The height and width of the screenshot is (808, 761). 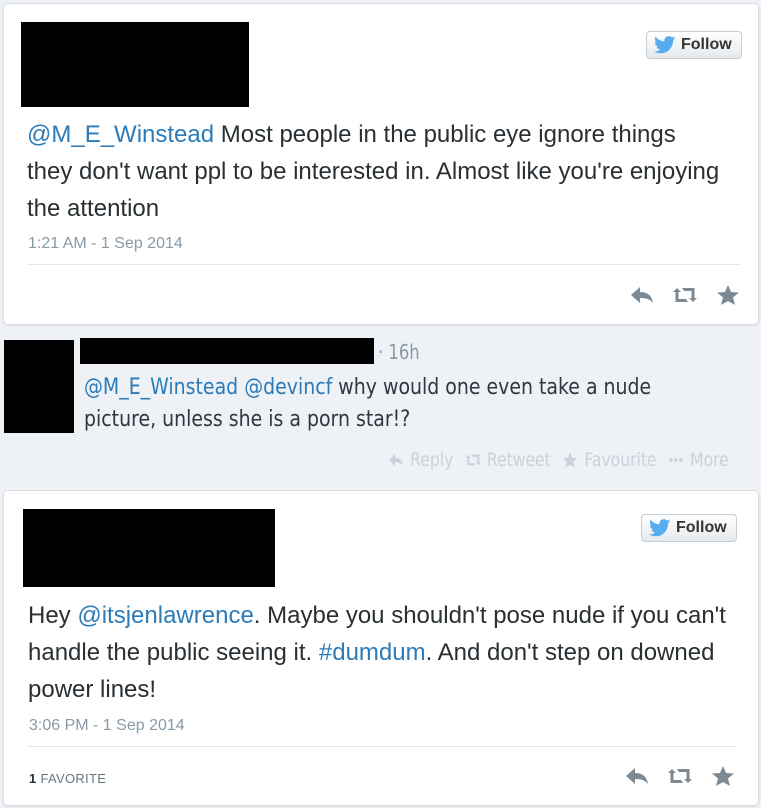 I want to click on retweet-action: Retweet, so click(x=508, y=460).